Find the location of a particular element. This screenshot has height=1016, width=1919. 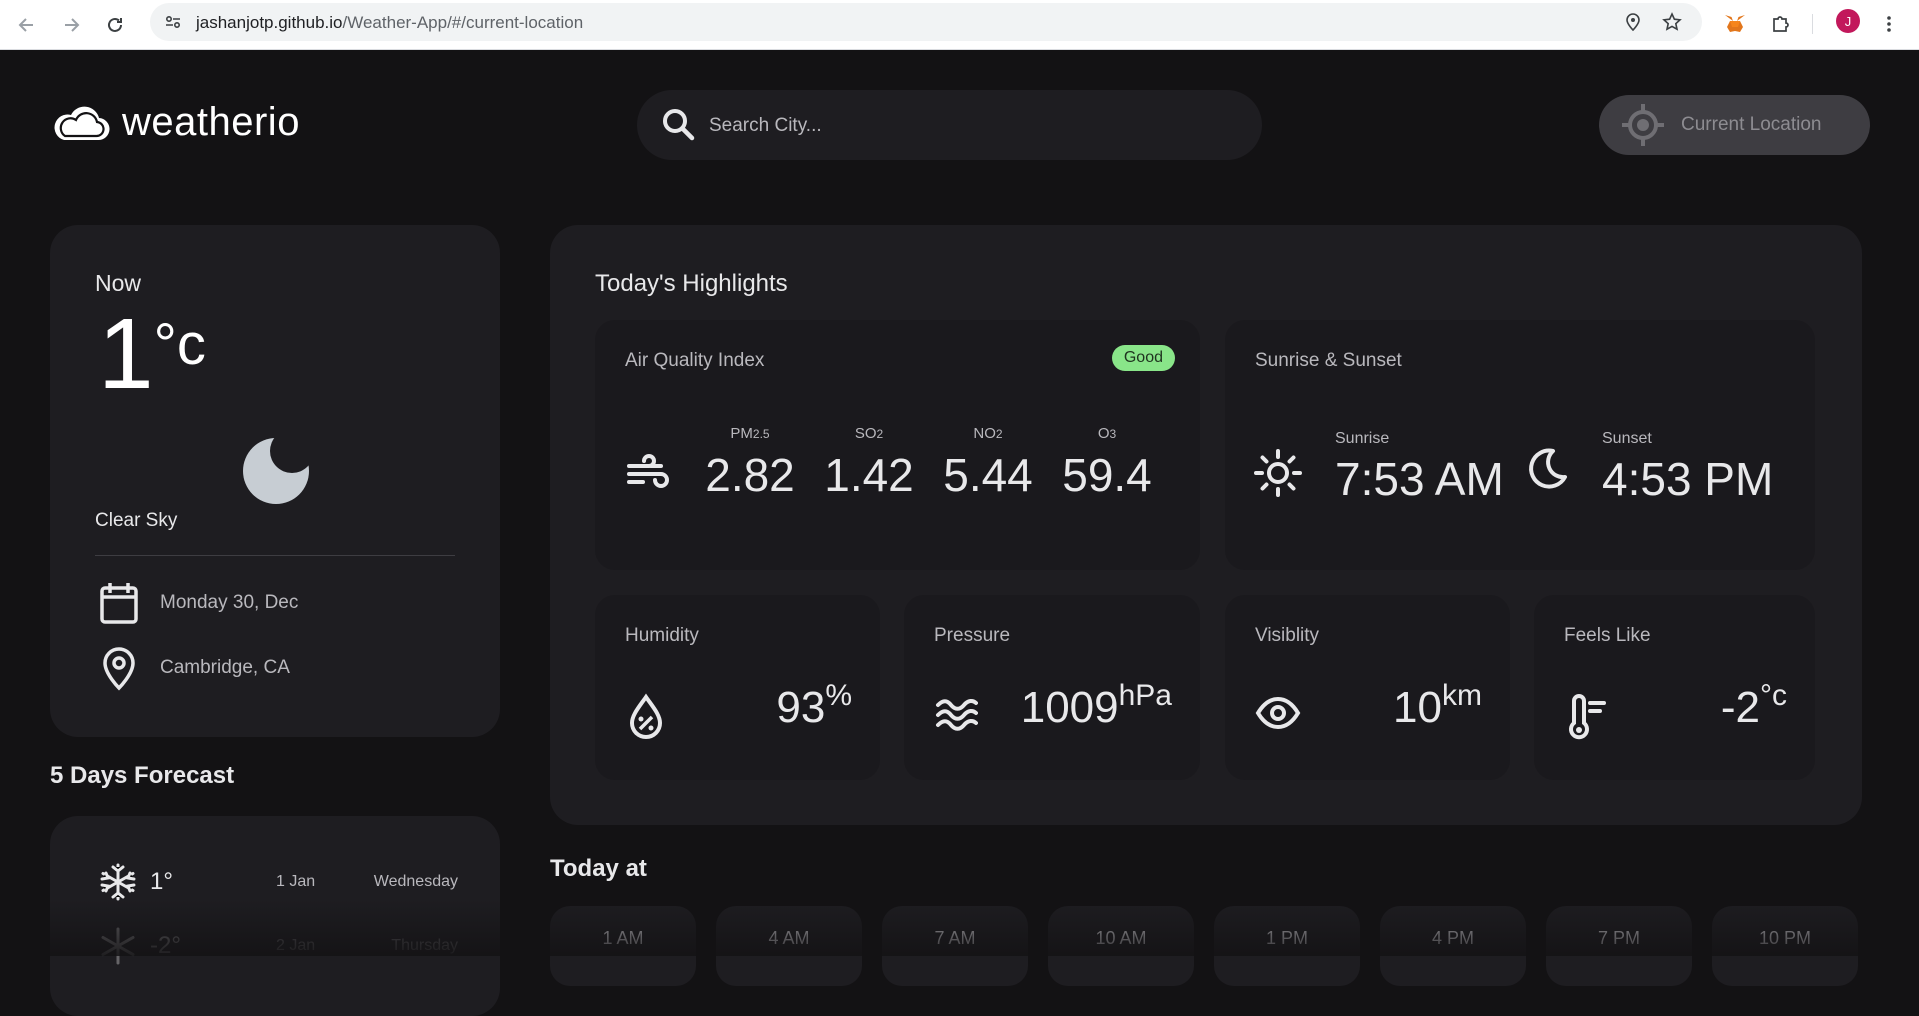

forecast-date: 1 Jan is located at coordinates (296, 881).